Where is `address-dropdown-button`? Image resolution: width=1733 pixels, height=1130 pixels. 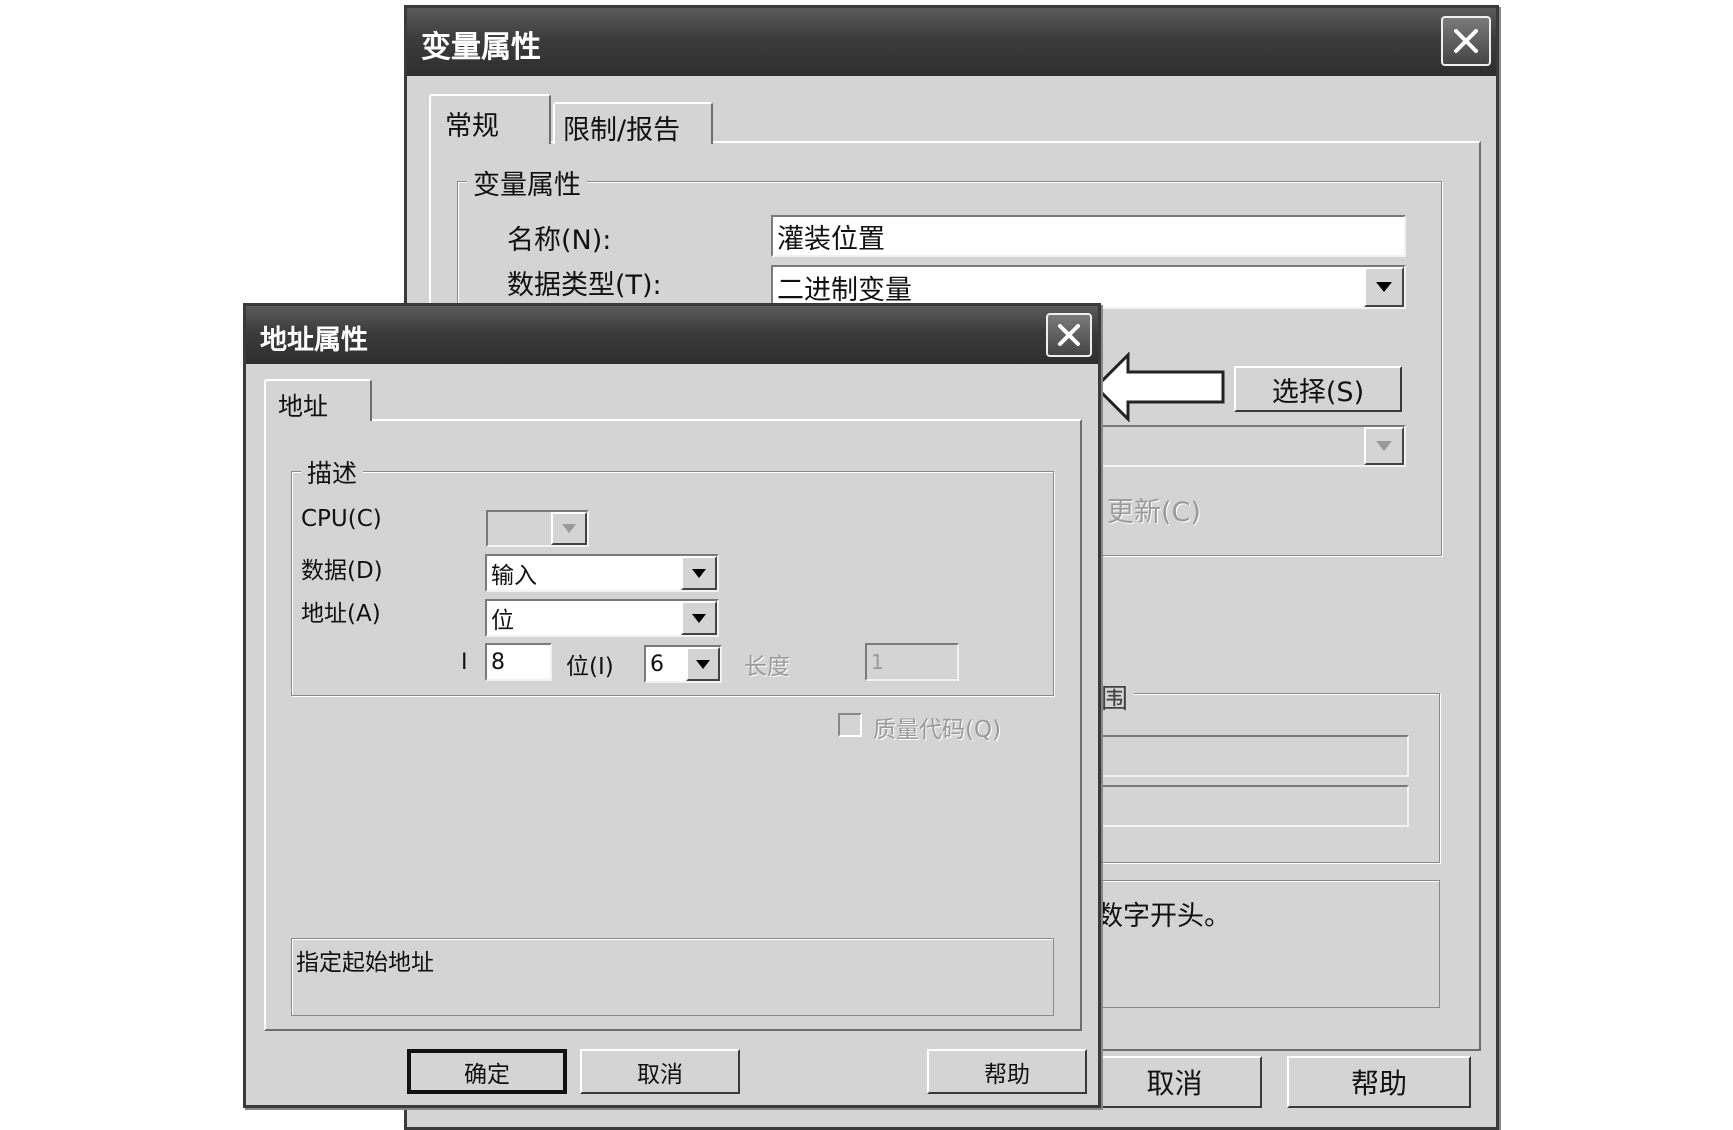 address-dropdown-button is located at coordinates (699, 618).